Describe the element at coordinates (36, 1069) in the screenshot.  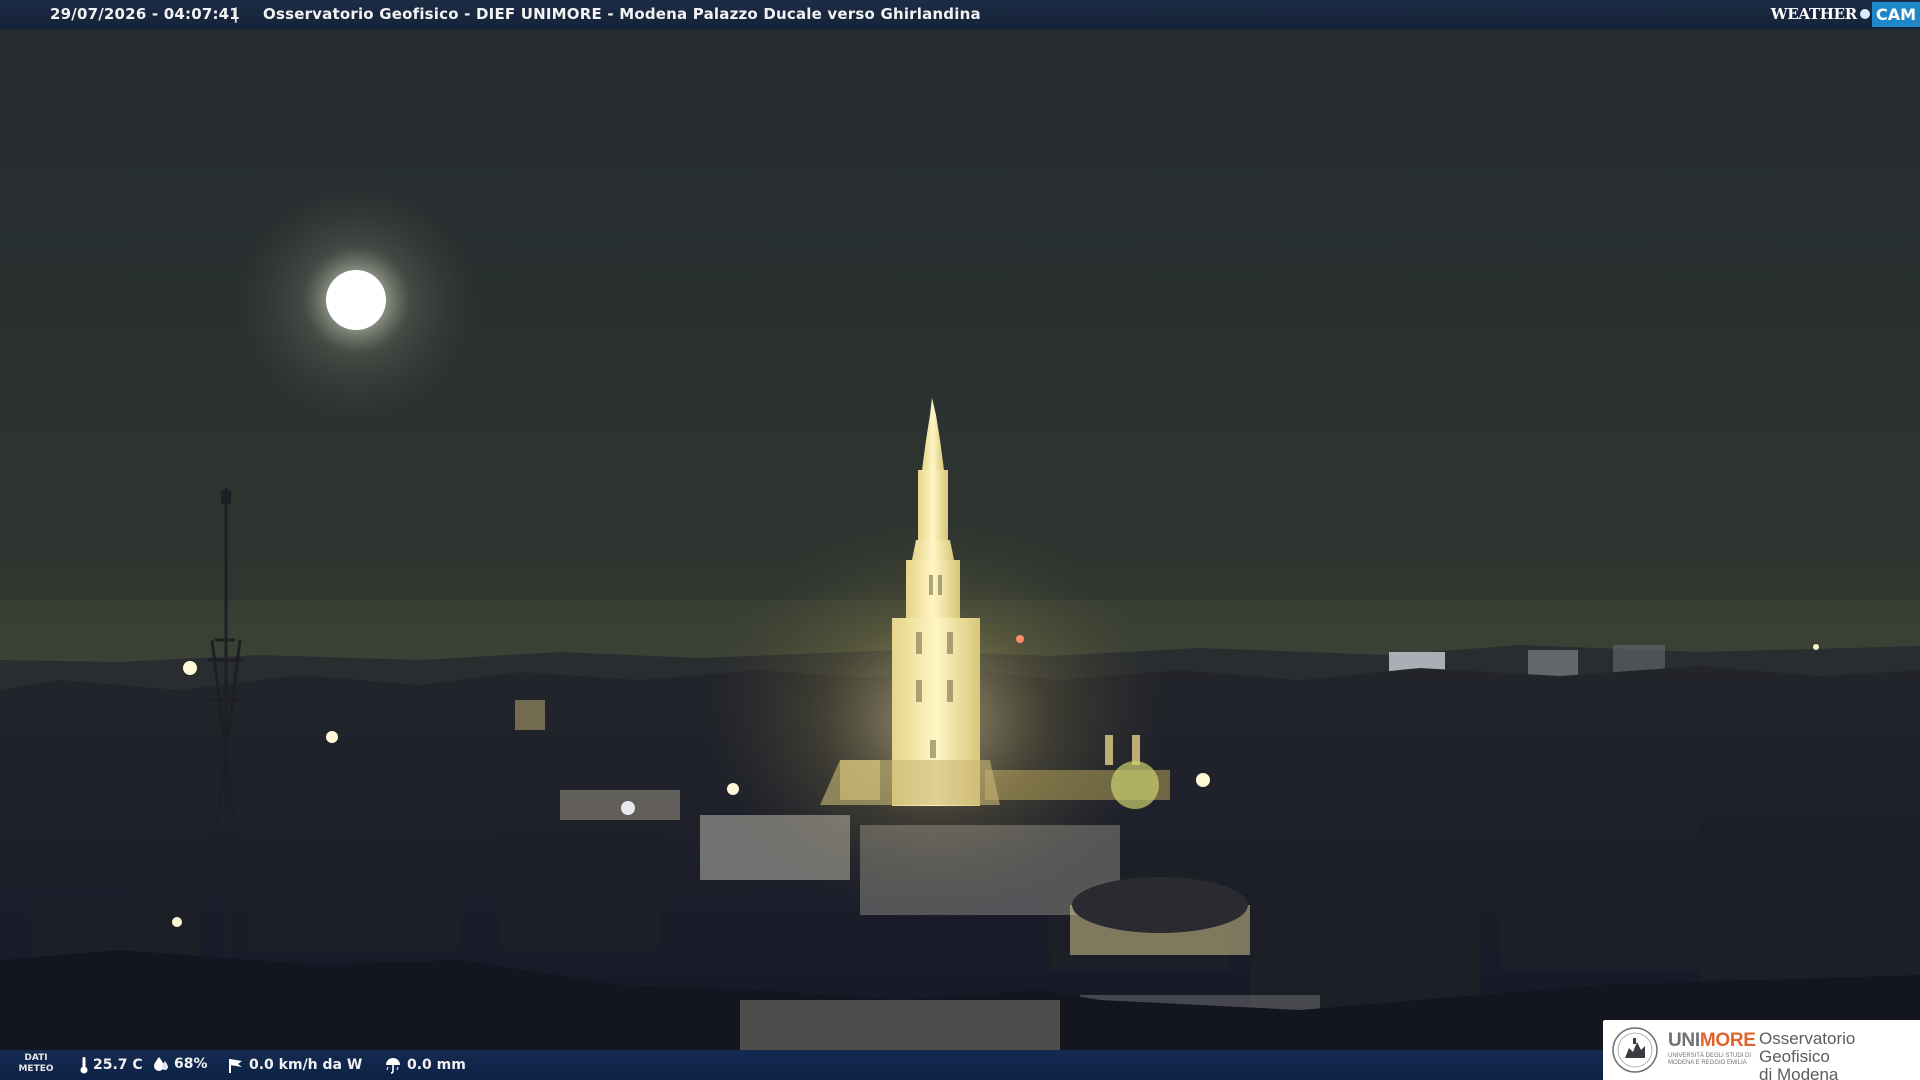
I see `dati-meteo-line2: METEO` at that location.